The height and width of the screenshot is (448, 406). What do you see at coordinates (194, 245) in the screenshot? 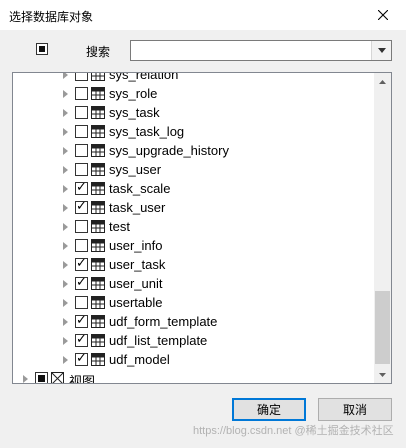
I see `tree-row: user_info` at bounding box center [194, 245].